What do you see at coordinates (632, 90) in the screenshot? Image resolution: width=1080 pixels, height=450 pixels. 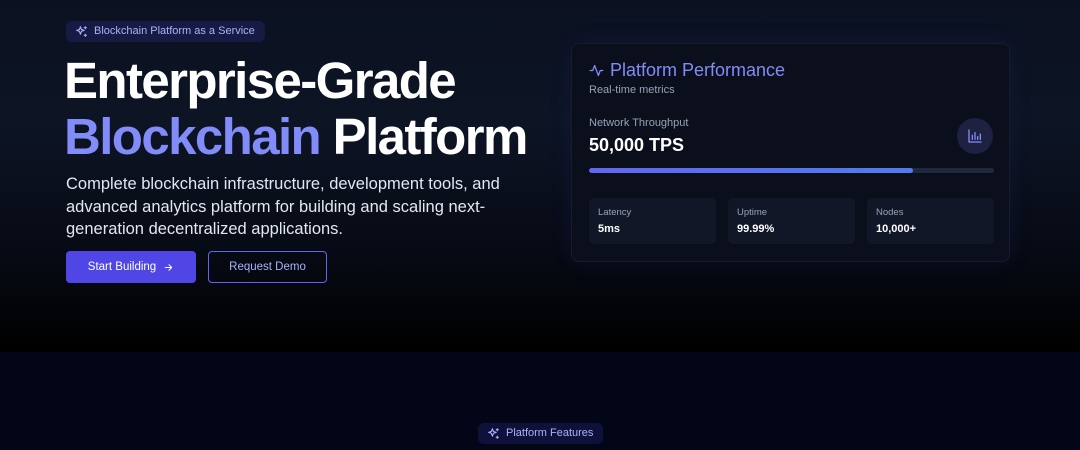 I see `card-subtitle: Real-time metrics` at bounding box center [632, 90].